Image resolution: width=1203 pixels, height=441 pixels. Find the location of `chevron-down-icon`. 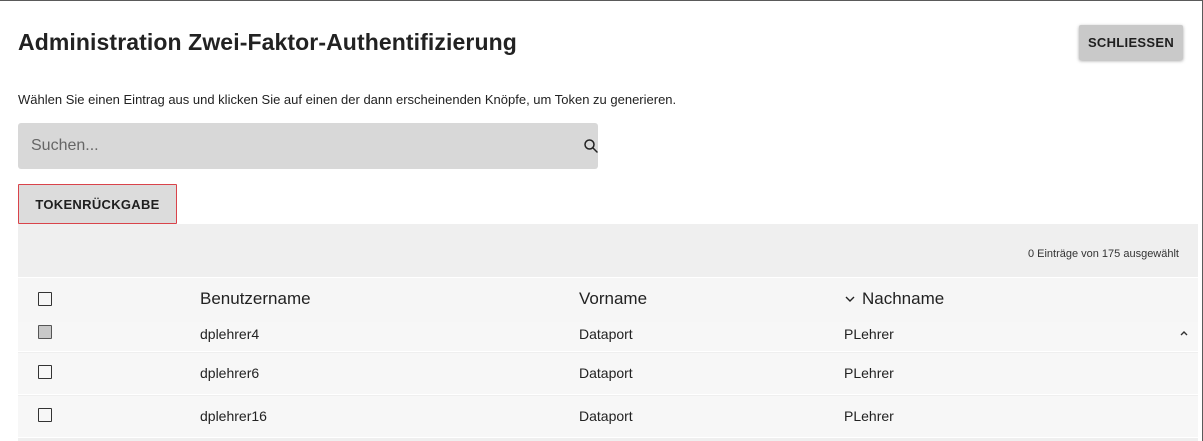

chevron-down-icon is located at coordinates (850, 299).